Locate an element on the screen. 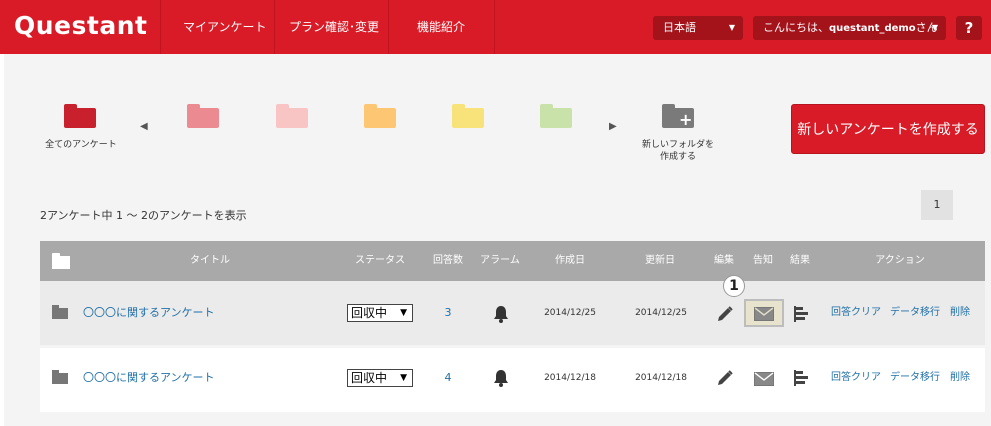  step-number-callout: 1 is located at coordinates (734, 286).